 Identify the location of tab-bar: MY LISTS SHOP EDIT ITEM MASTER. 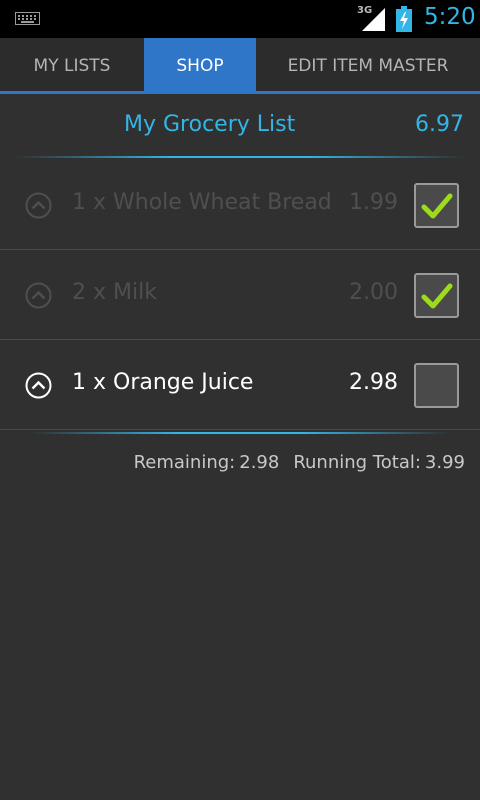
(240, 64).